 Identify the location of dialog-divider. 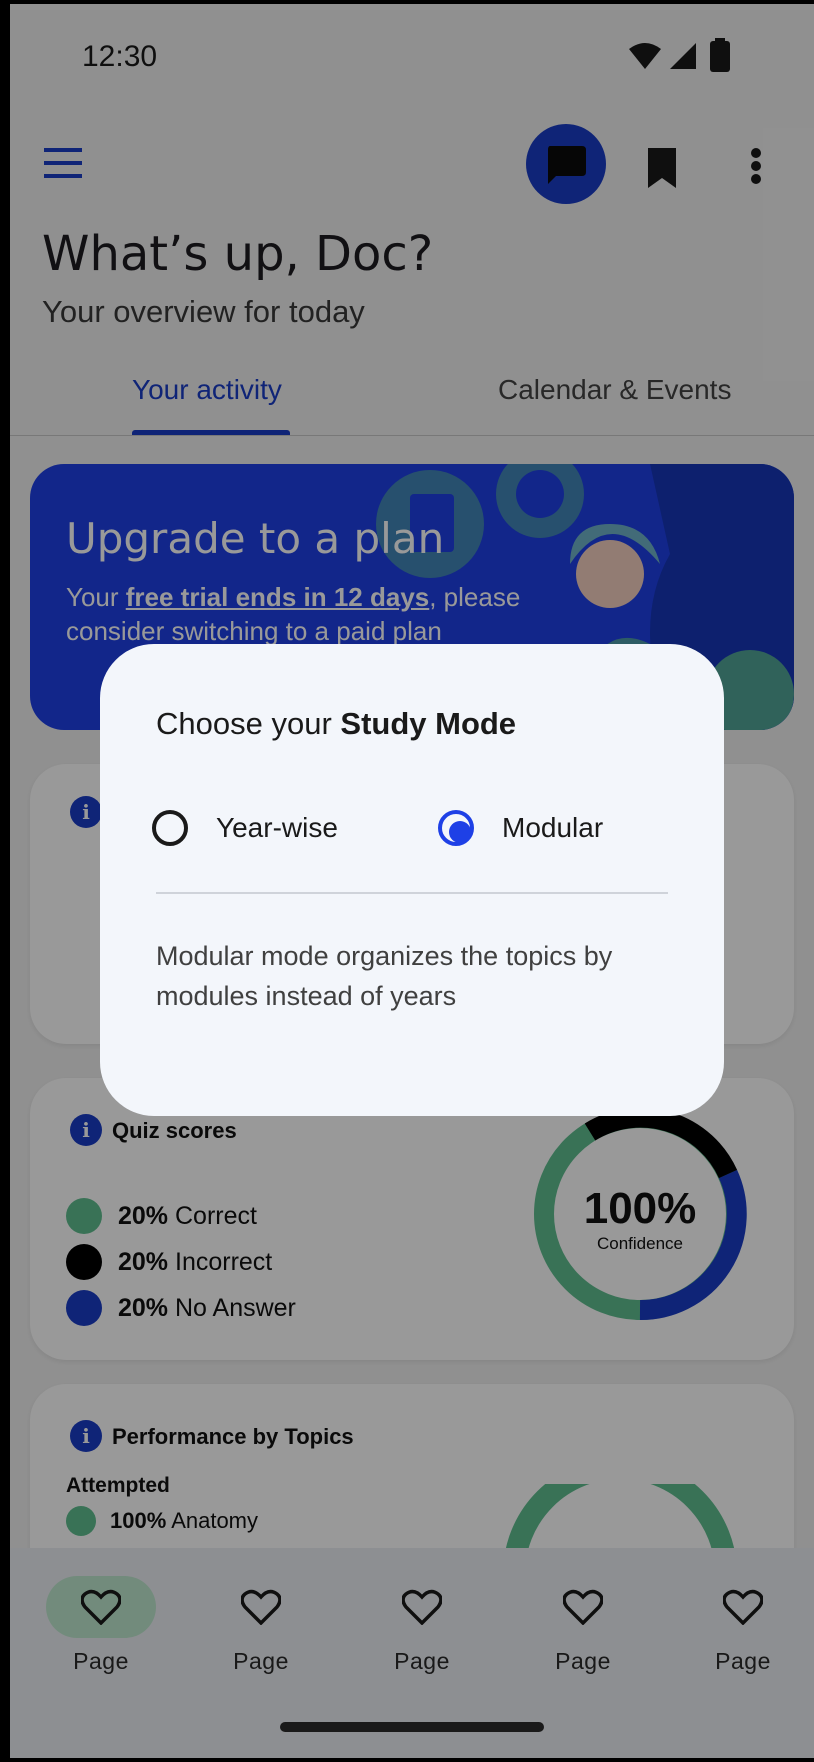
(412, 893).